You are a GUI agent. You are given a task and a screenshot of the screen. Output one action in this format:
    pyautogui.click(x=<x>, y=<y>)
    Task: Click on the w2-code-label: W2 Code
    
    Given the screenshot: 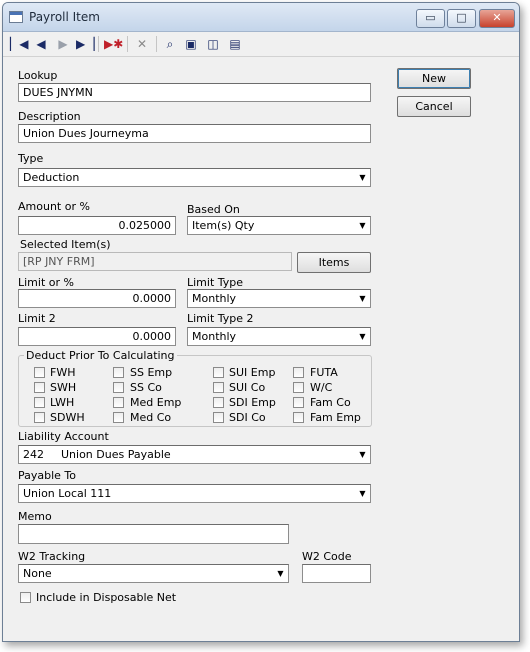 What is the action you would take?
    pyautogui.click(x=327, y=556)
    